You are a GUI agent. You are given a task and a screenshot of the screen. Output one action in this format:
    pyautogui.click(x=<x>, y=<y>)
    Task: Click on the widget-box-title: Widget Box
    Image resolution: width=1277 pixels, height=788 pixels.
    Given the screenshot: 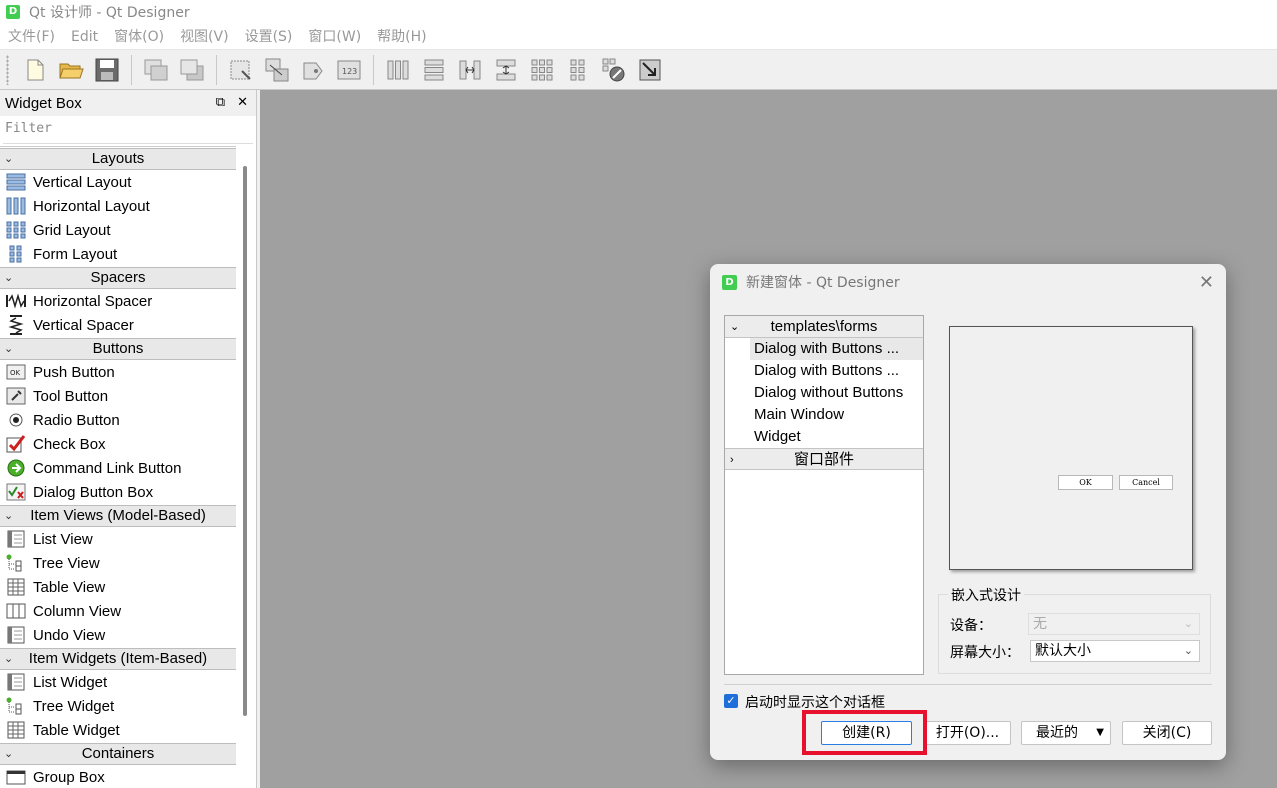 What is the action you would take?
    pyautogui.click(x=43, y=103)
    